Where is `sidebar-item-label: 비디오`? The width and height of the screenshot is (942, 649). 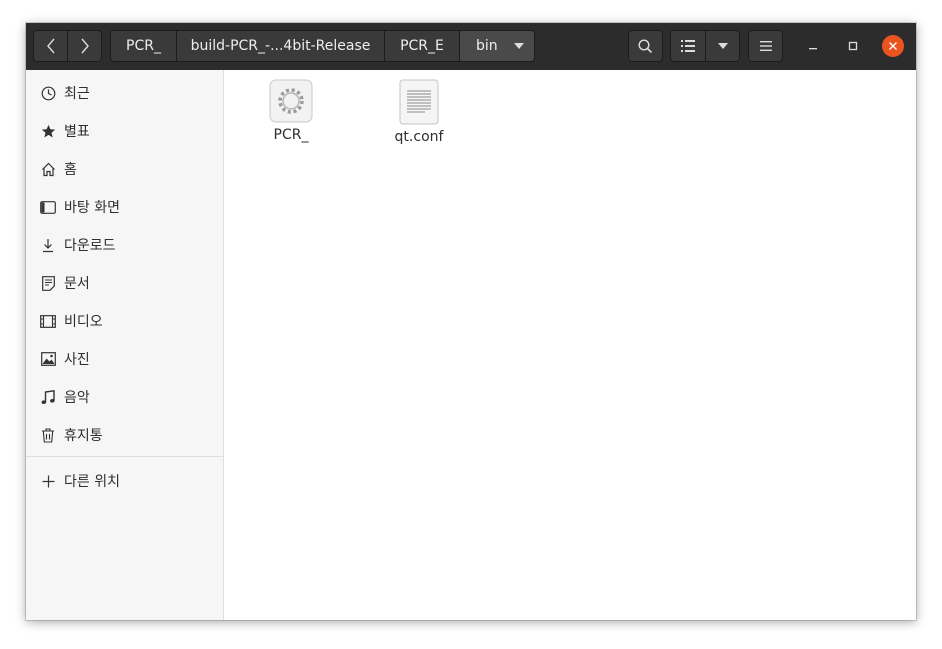
sidebar-item-label: 비디오 is located at coordinates (83, 322).